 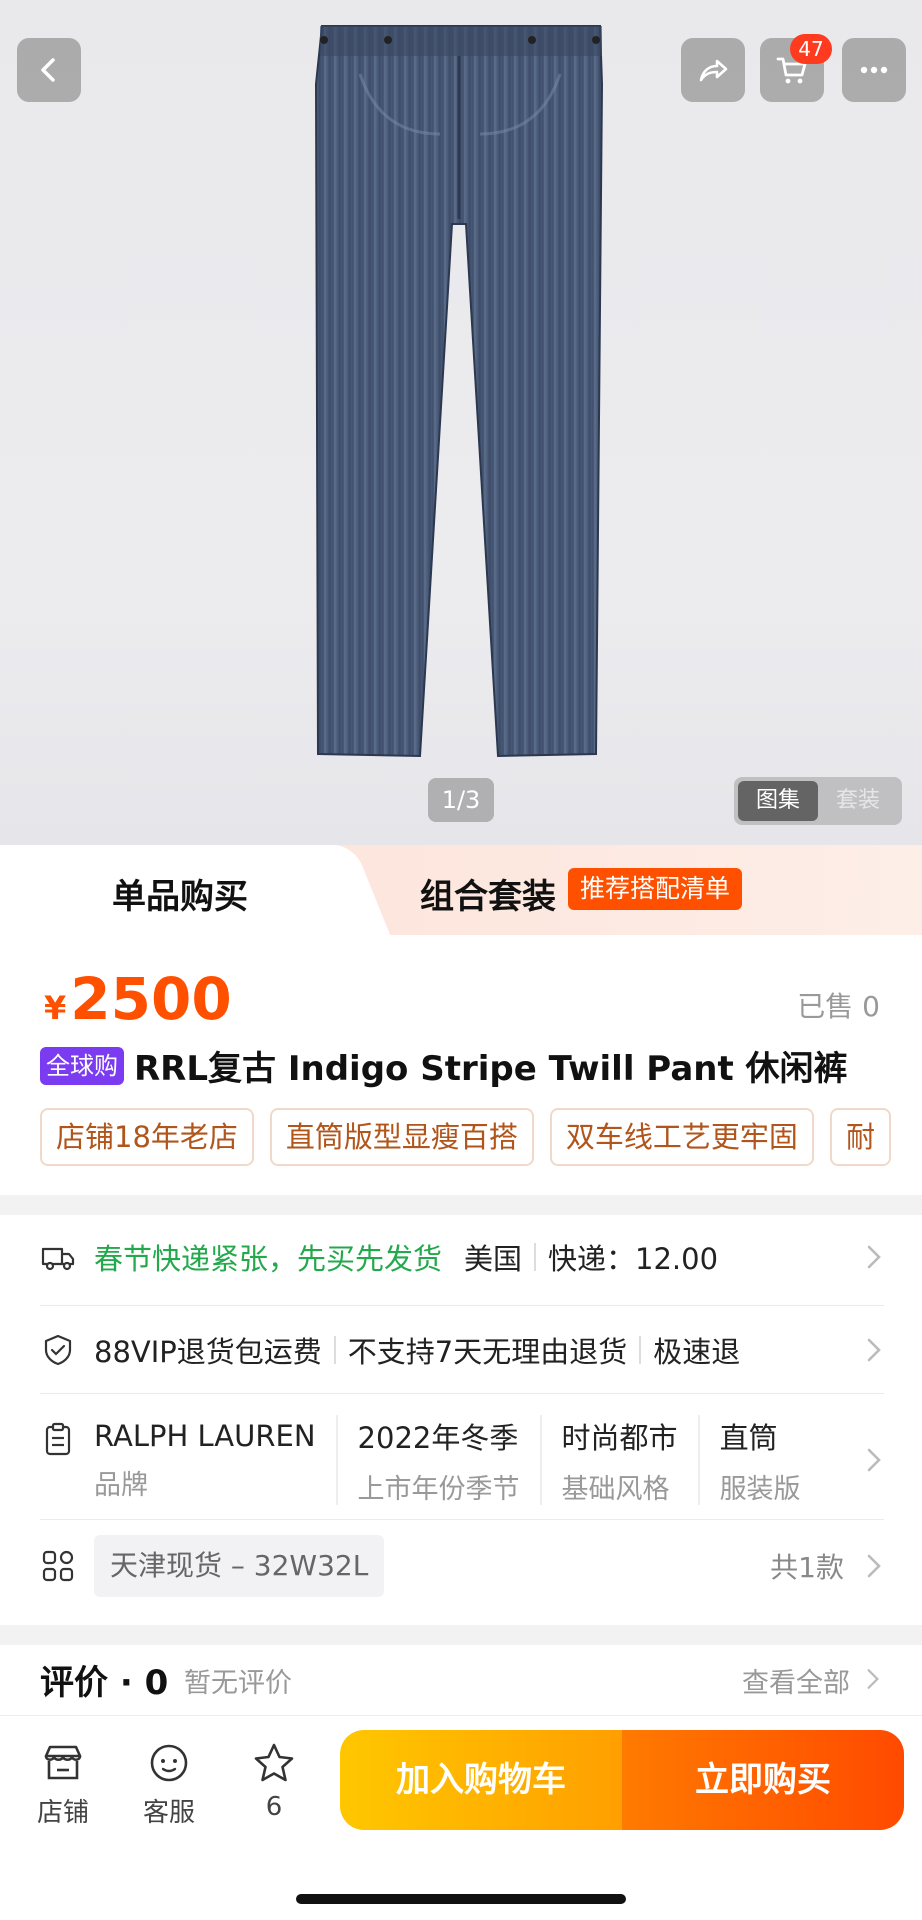 I want to click on price-value: 2500, so click(x=151, y=999).